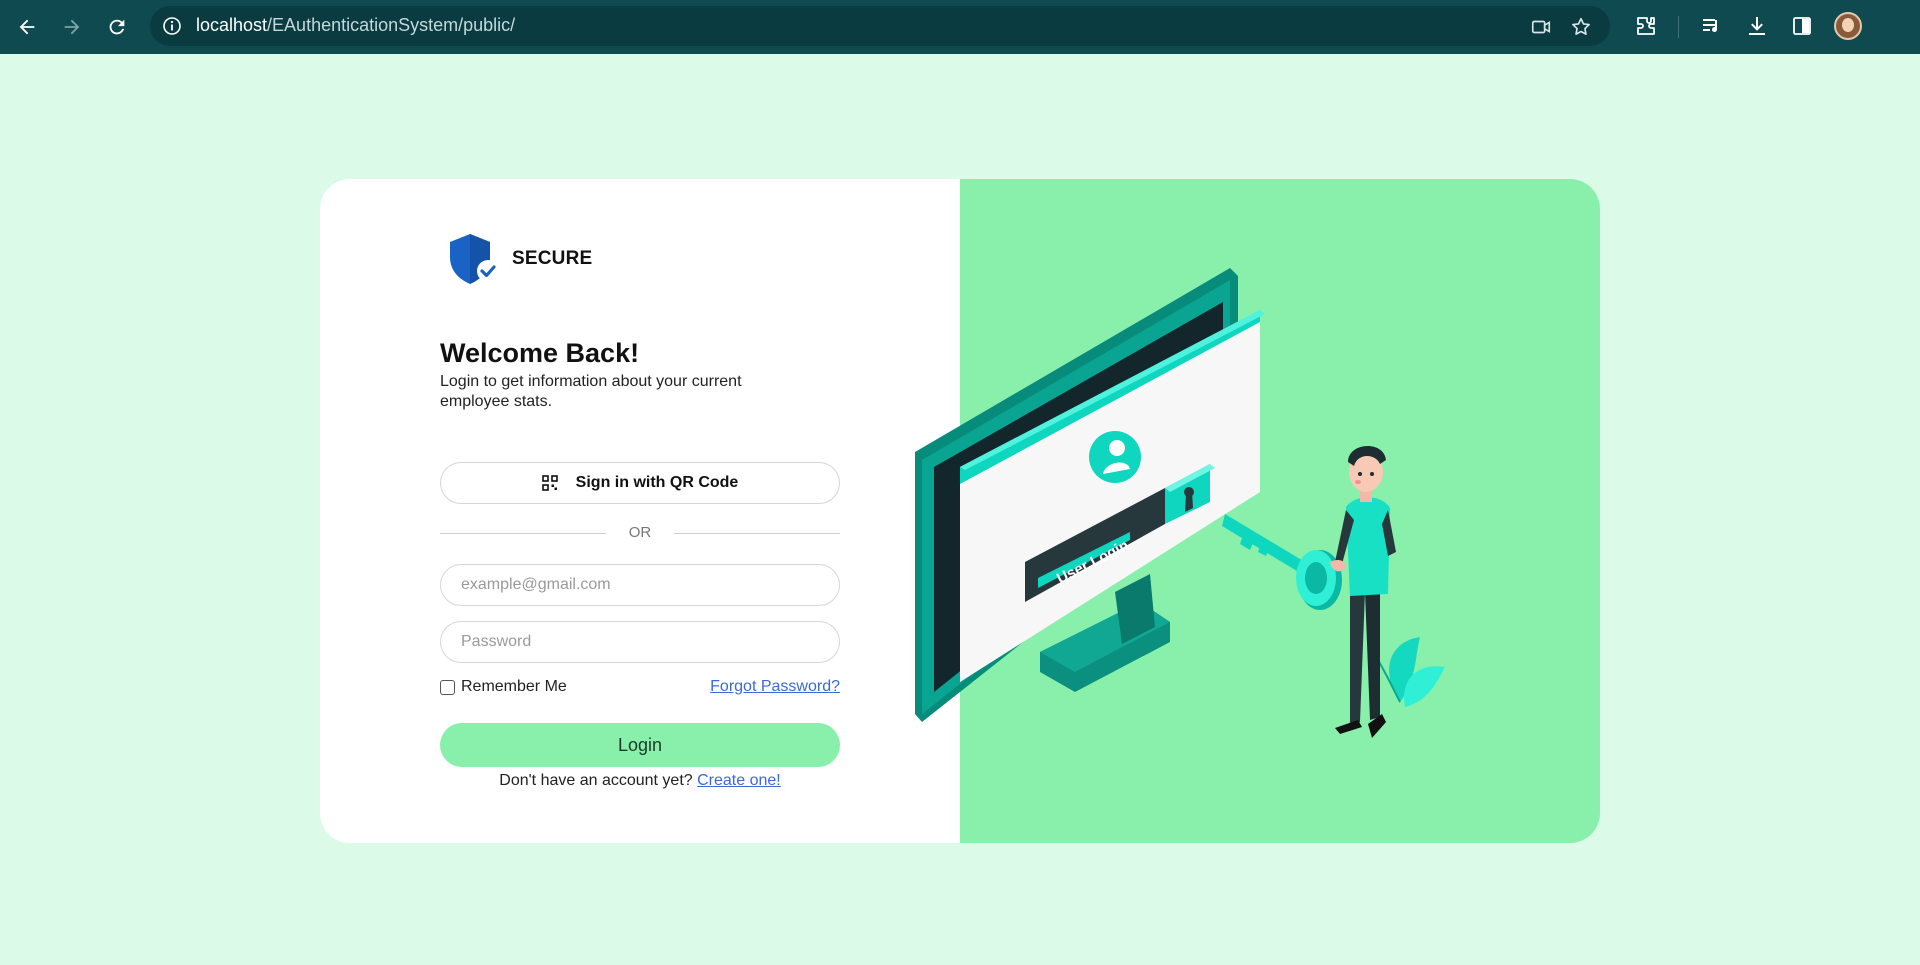 Image resolution: width=1920 pixels, height=965 pixels. I want to click on login-button: Login, so click(640, 745).